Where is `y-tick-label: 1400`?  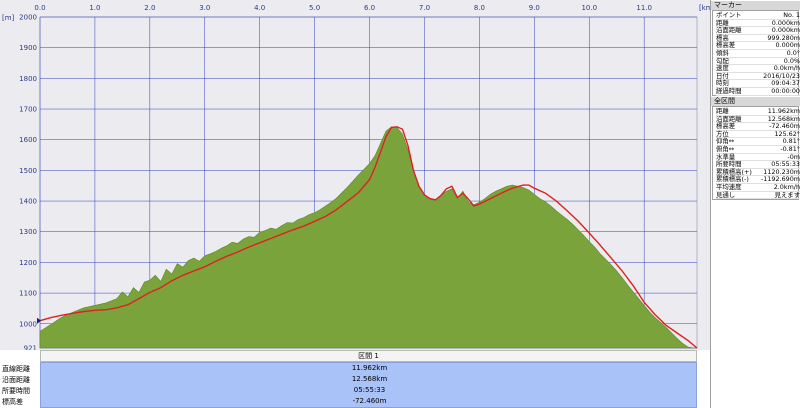
y-tick-label: 1400 is located at coordinates (28, 202).